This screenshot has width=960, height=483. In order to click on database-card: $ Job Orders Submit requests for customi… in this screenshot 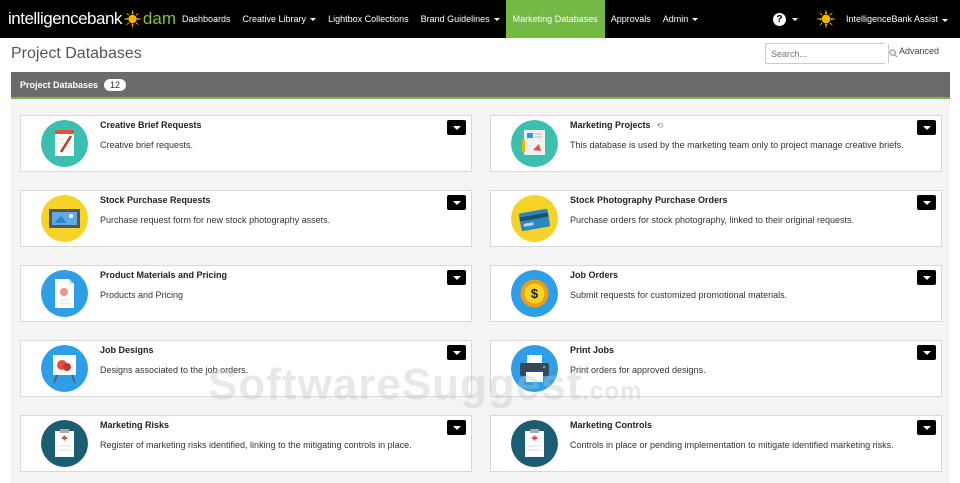, I will do `click(716, 293)`.